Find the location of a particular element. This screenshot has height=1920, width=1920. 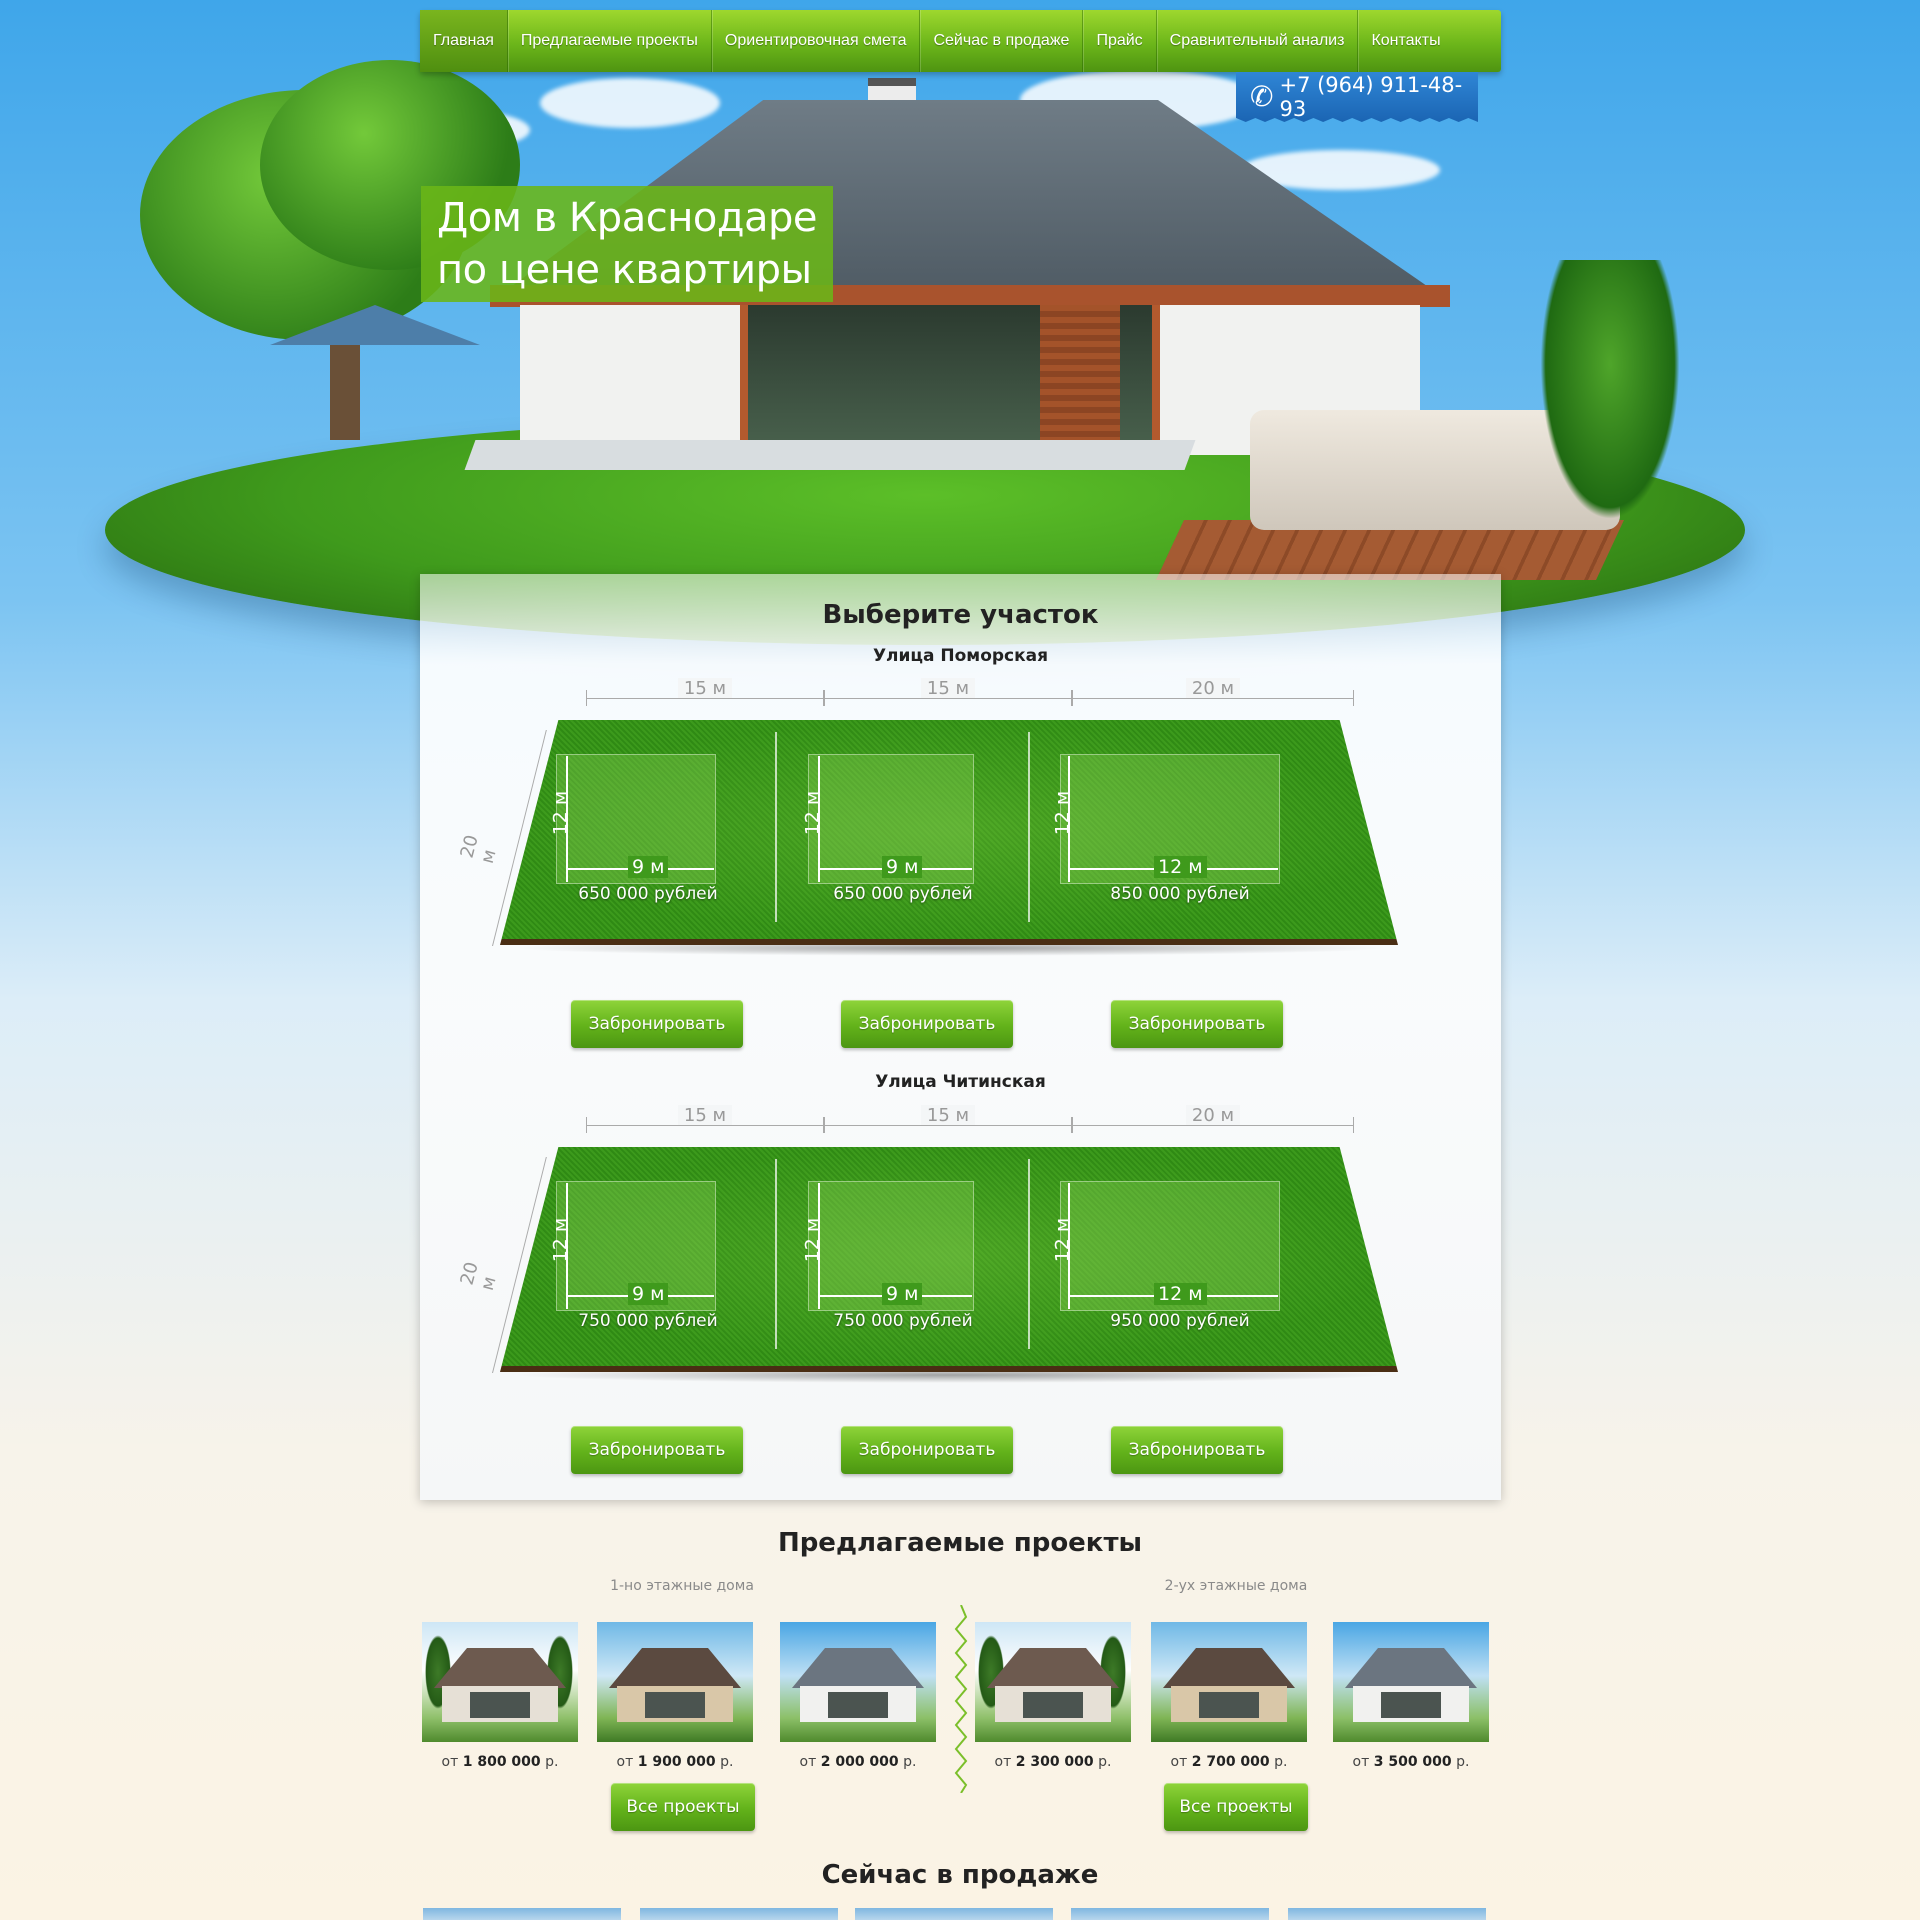

price-value: 2 000 000 is located at coordinates (859, 1762).